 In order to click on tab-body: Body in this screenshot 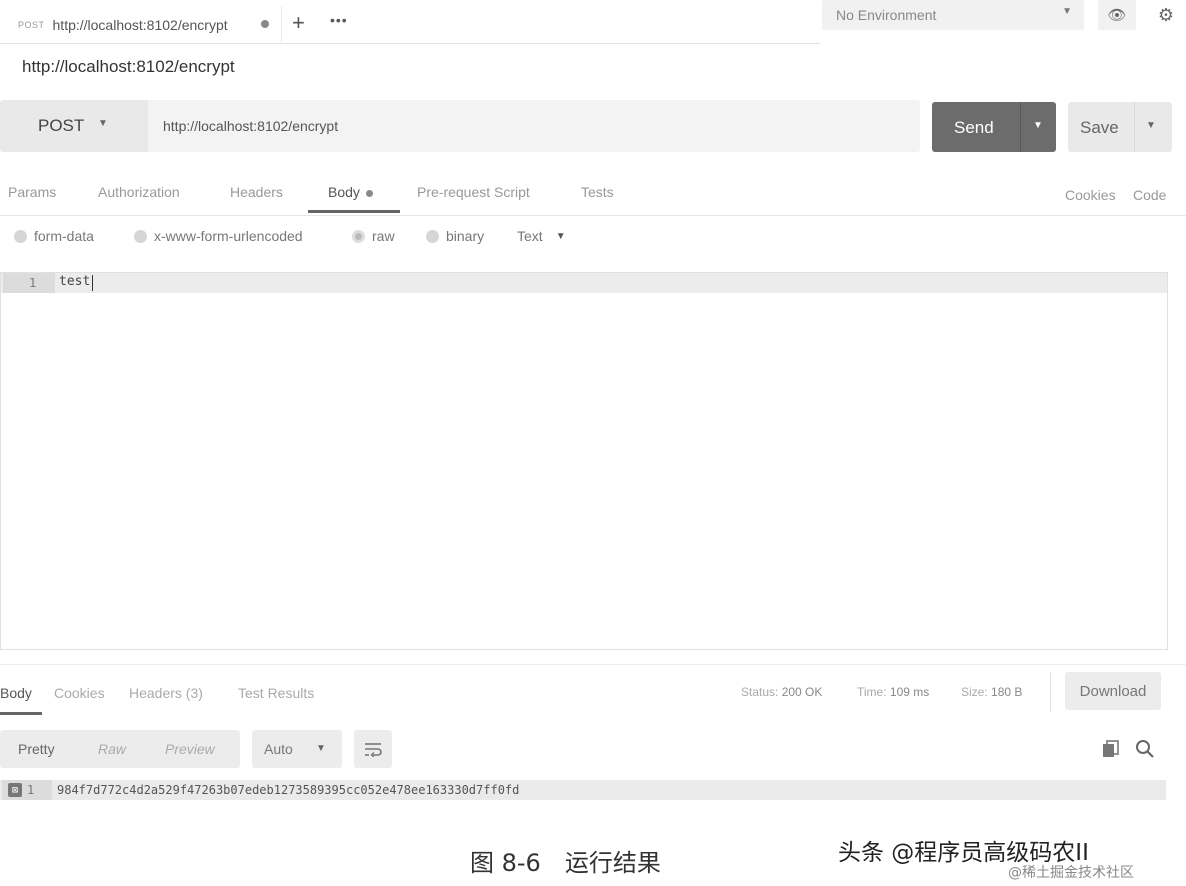, I will do `click(350, 192)`.